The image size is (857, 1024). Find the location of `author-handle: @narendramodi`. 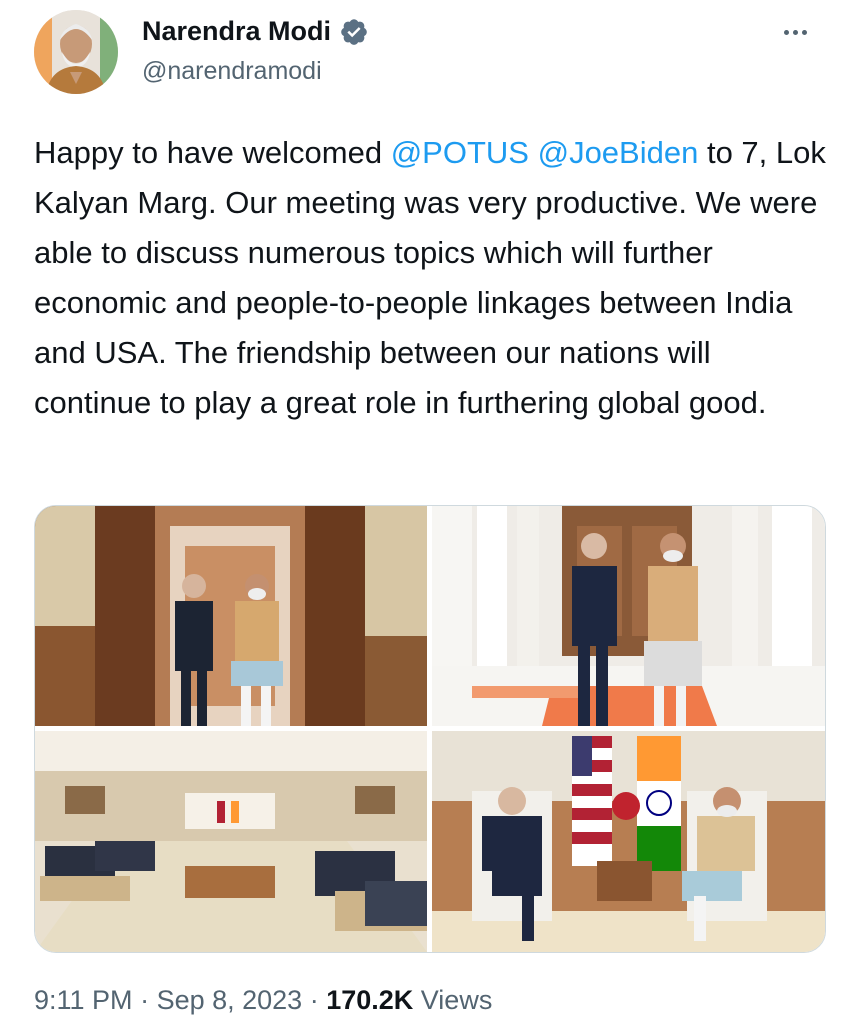

author-handle: @narendramodi is located at coordinates (255, 71).